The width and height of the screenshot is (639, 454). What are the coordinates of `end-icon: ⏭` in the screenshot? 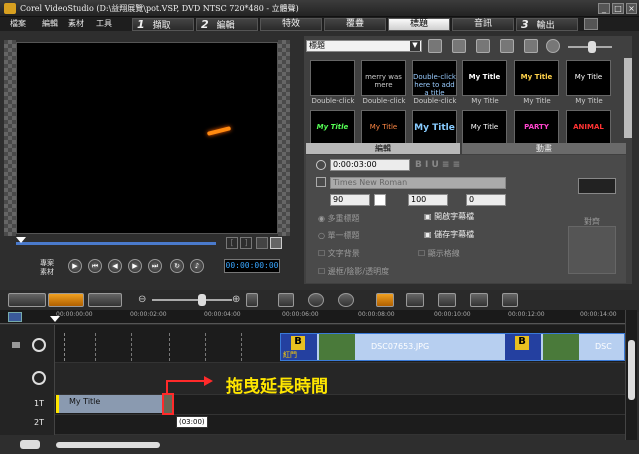 It's located at (155, 266).